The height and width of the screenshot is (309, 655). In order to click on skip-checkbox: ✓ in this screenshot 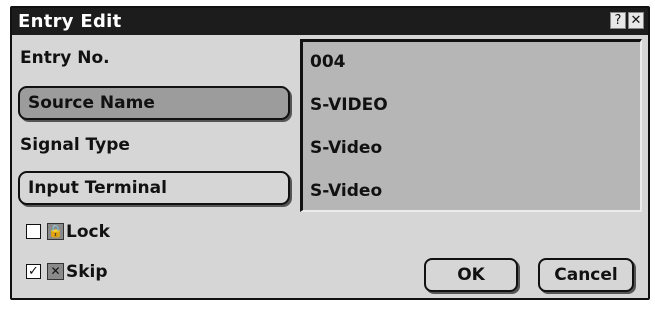, I will do `click(33, 271)`.